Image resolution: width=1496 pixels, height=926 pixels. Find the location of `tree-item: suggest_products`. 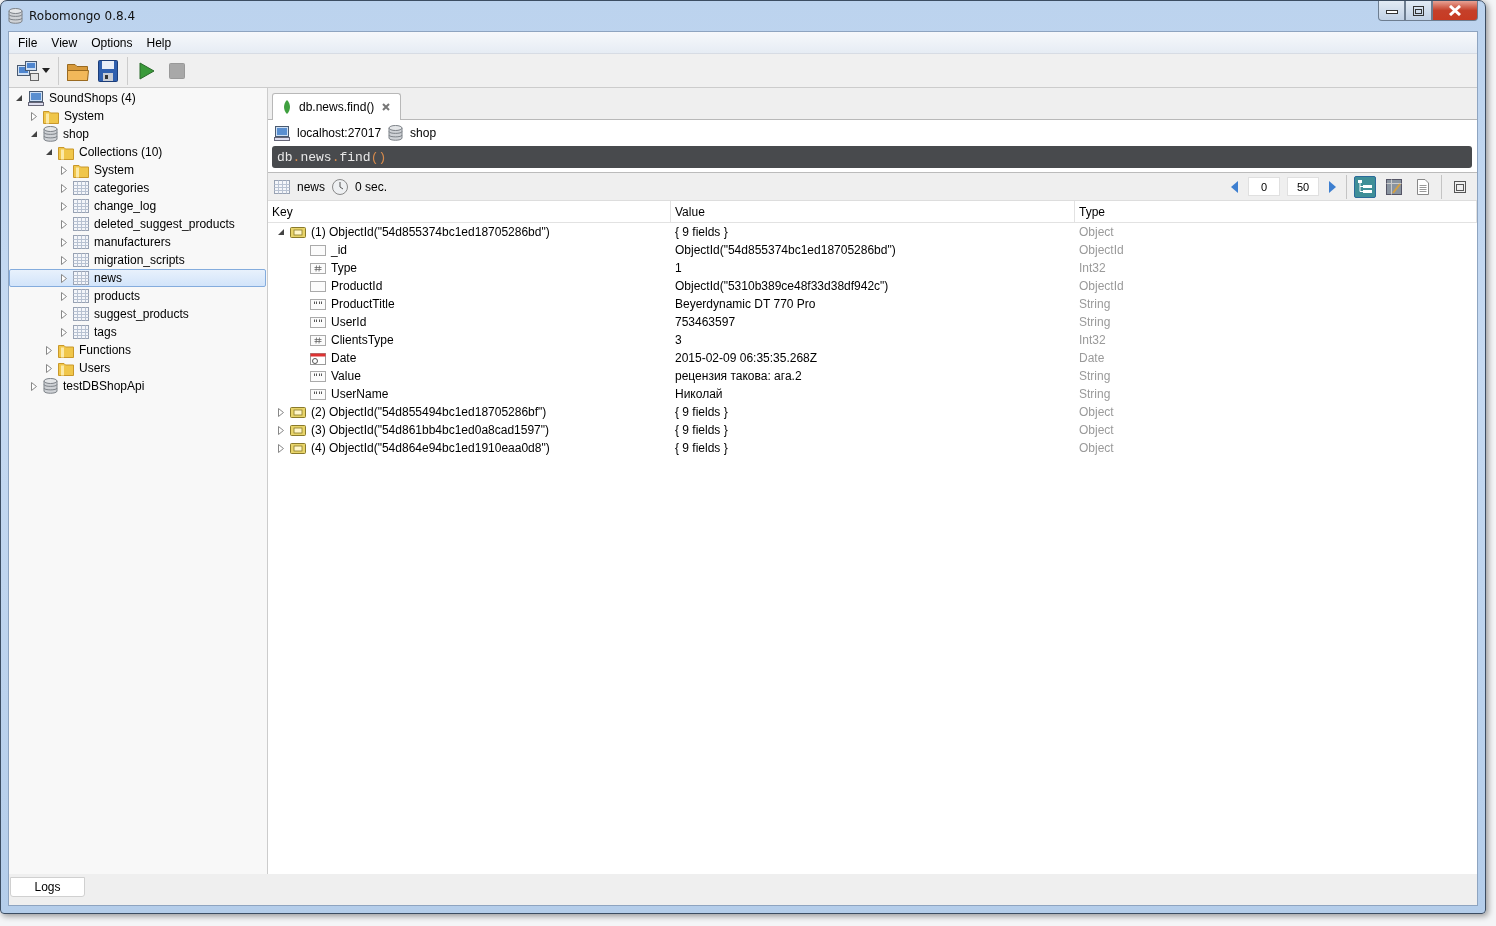

tree-item: suggest_products is located at coordinates (137, 314).